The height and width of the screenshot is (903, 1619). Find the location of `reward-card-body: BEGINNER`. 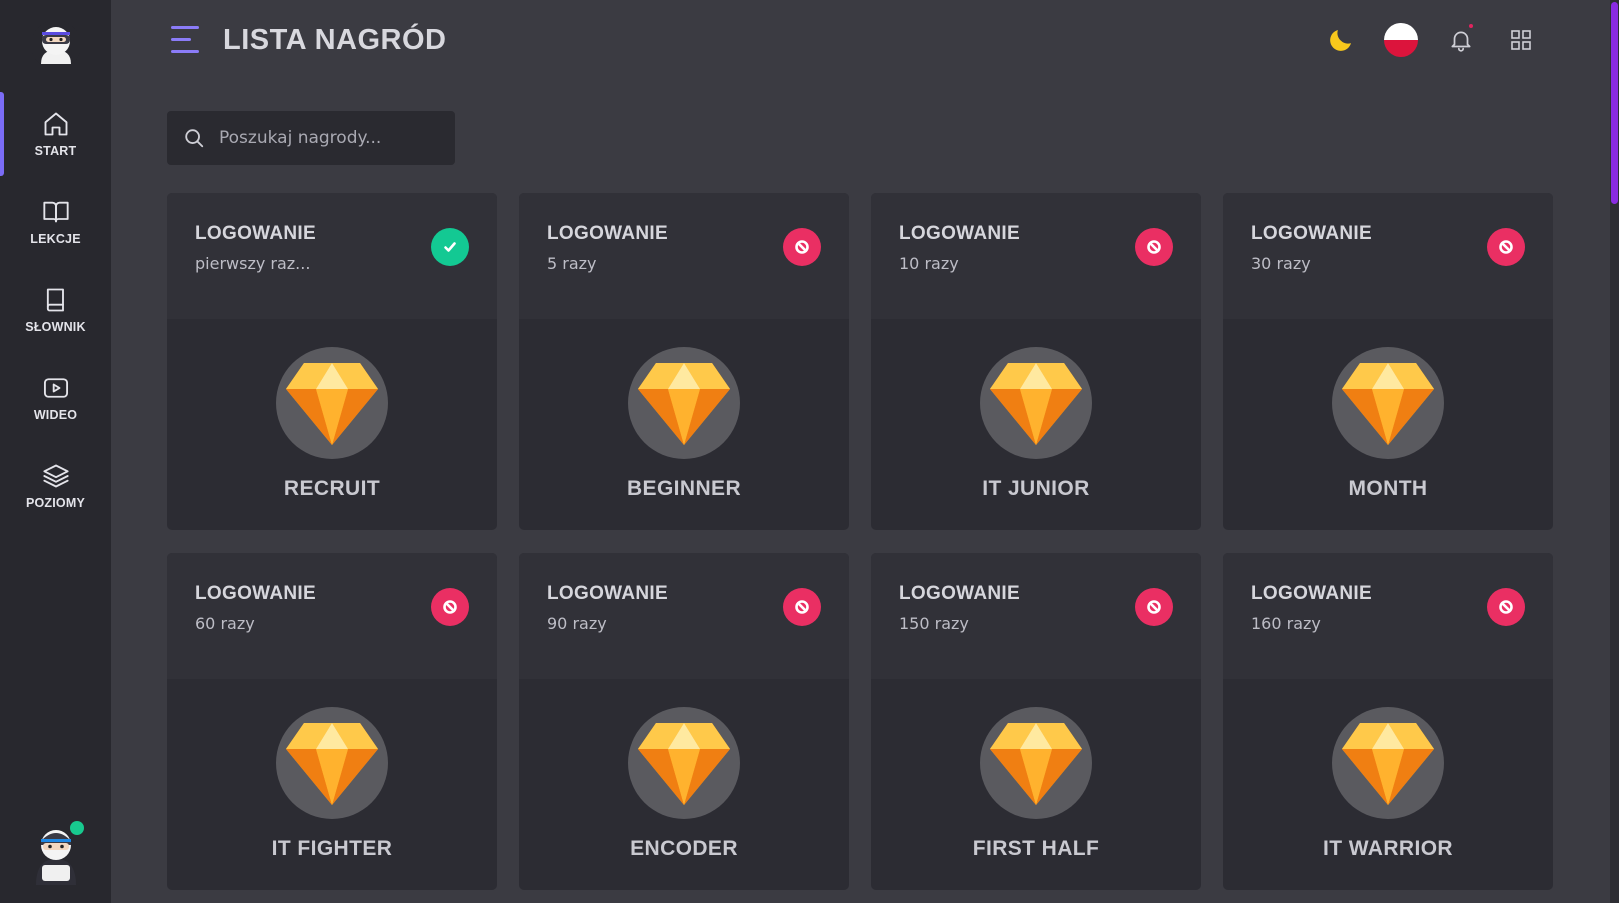

reward-card-body: BEGINNER is located at coordinates (684, 424).